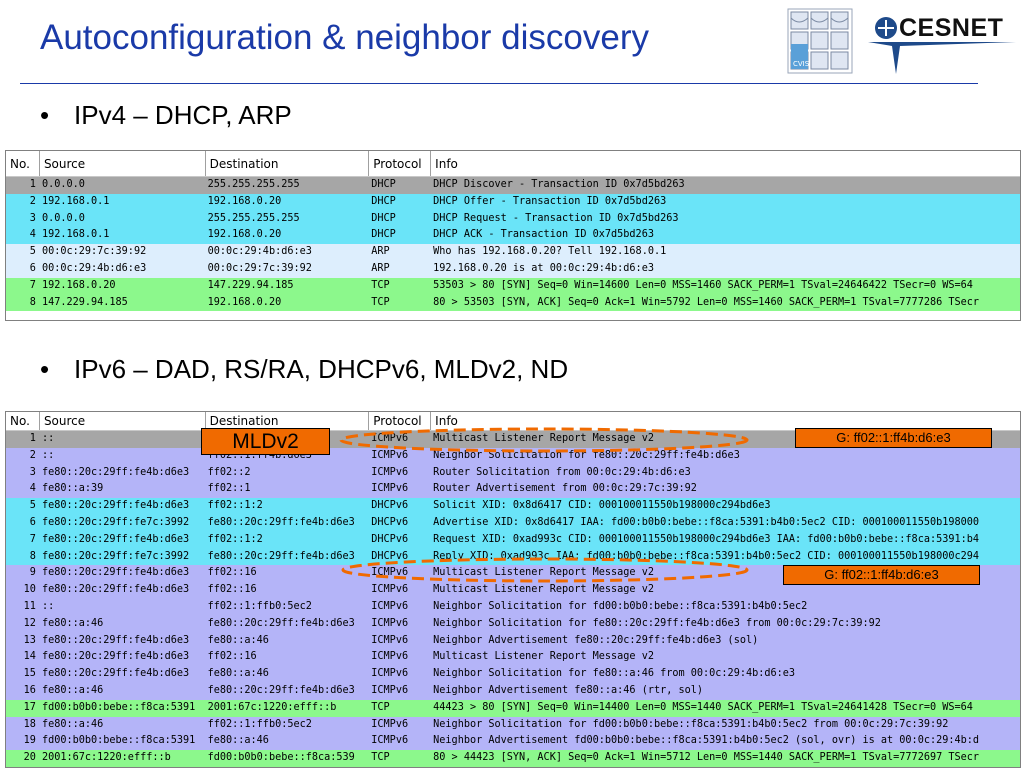 The height and width of the screenshot is (768, 1024). What do you see at coordinates (75, 201) in the screenshot?
I see `packet-source: 192.168.0.1` at bounding box center [75, 201].